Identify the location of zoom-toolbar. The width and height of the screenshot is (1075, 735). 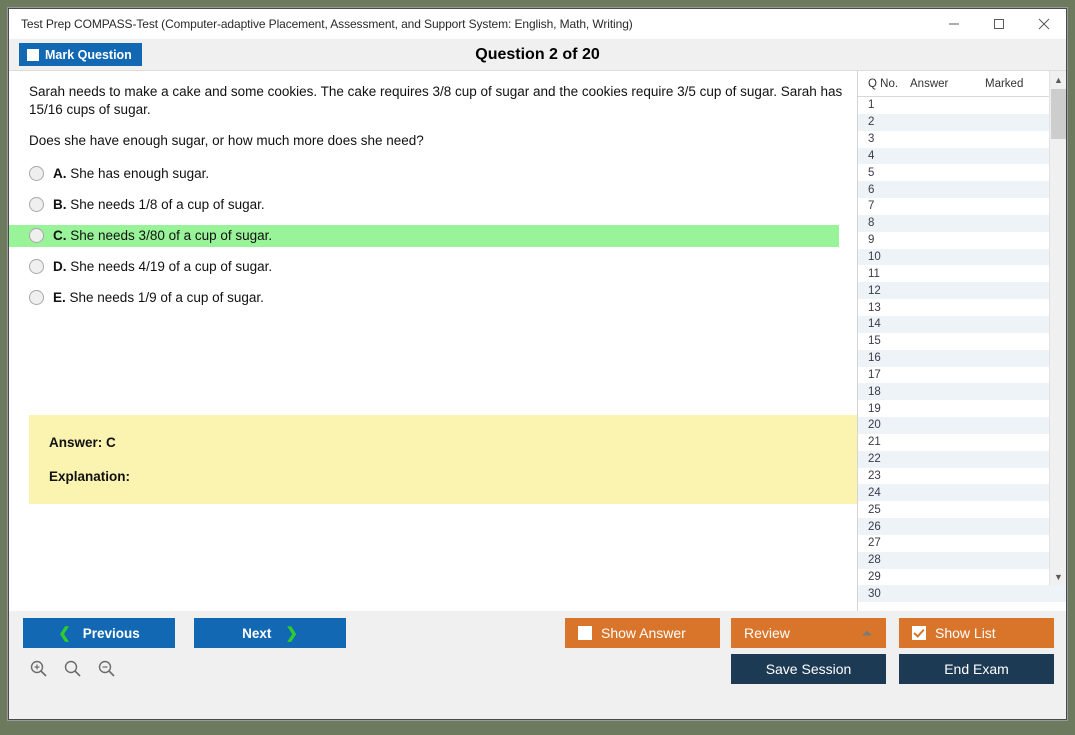
(73, 671).